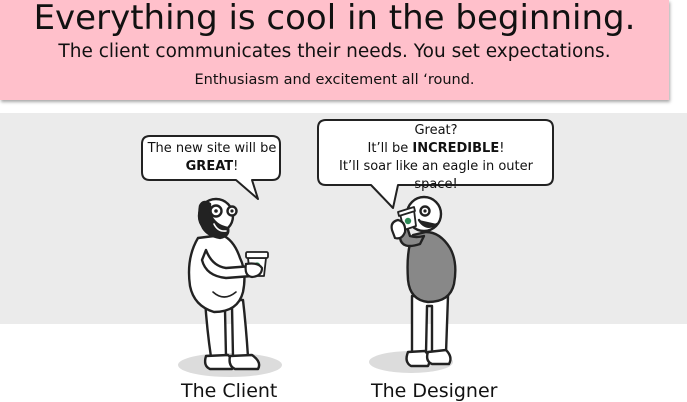 Image resolution: width=687 pixels, height=402 pixels. Describe the element at coordinates (436, 175) in the screenshot. I see `designer-speech-line-3: It’ll soar like an eagle in outer space!` at that location.